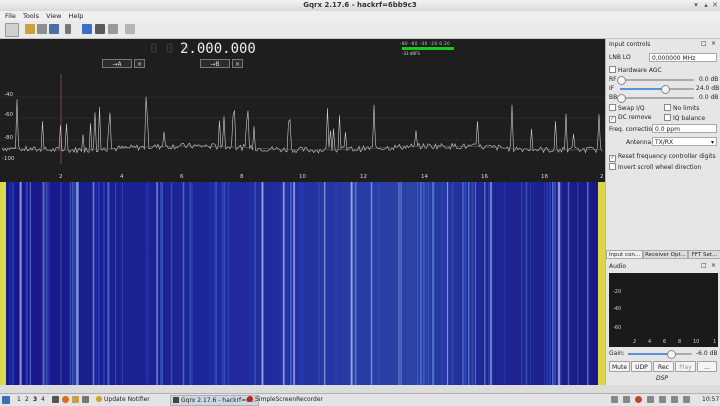 The width and height of the screenshot is (720, 406). I want to click on fft-x-tick: 10, so click(302, 177).